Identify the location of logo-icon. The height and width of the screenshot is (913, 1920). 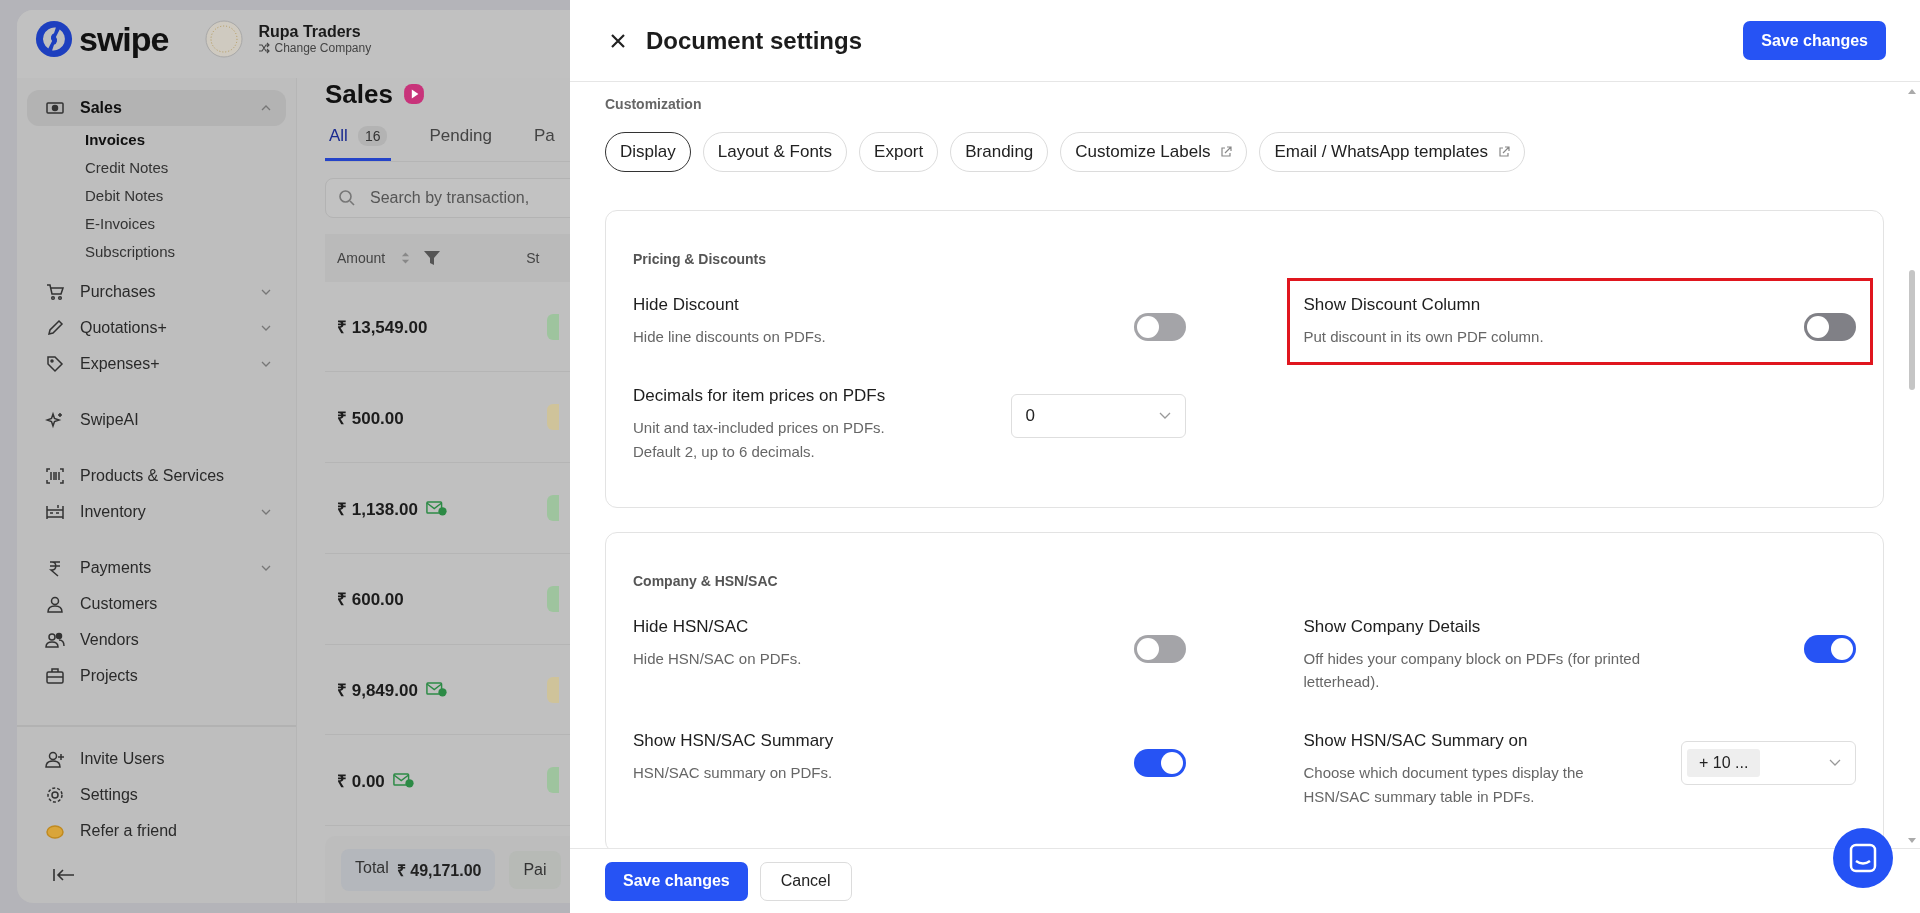
(54, 39).